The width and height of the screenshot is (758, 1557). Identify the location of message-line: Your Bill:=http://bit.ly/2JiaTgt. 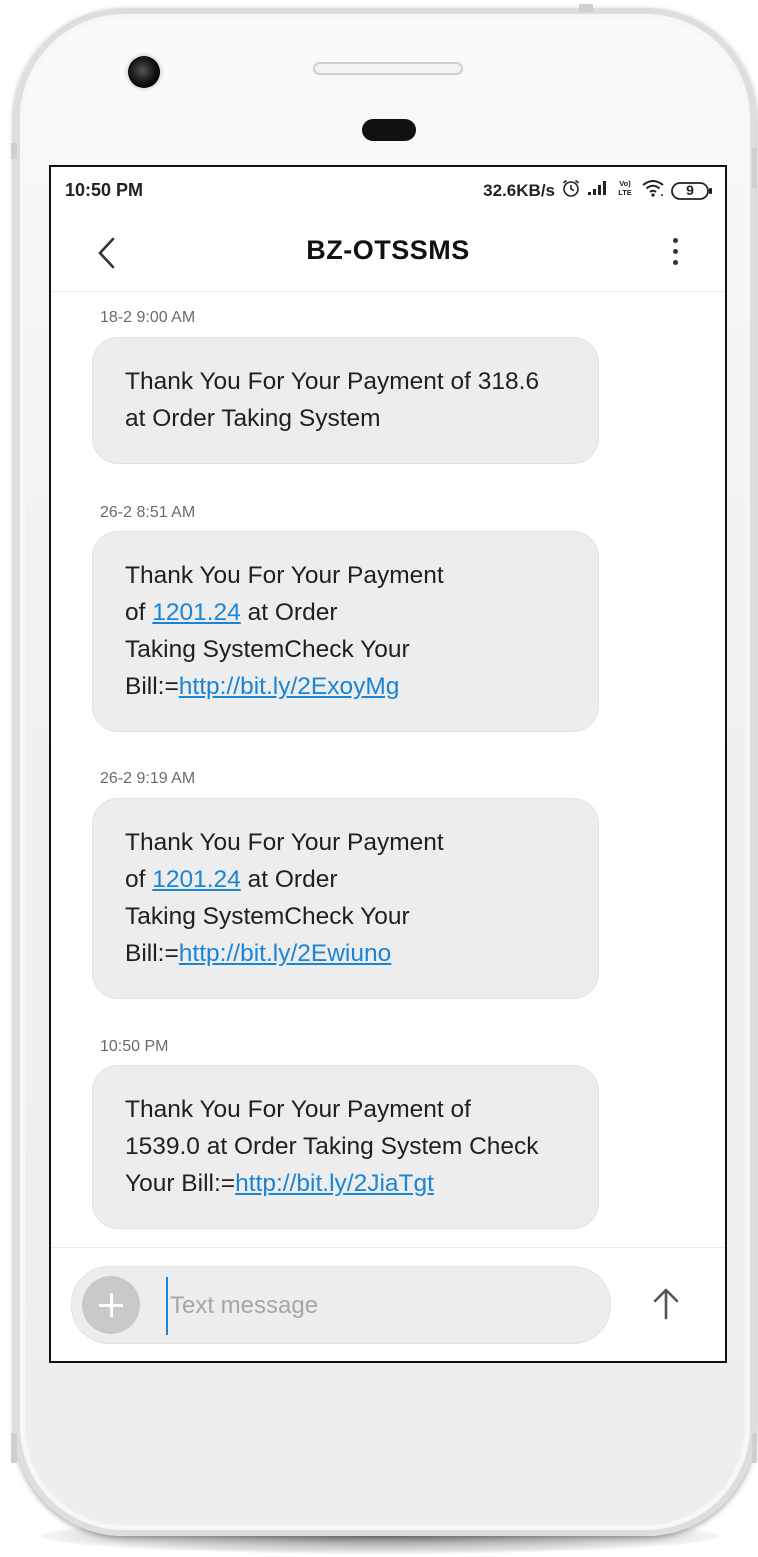
(346, 1183).